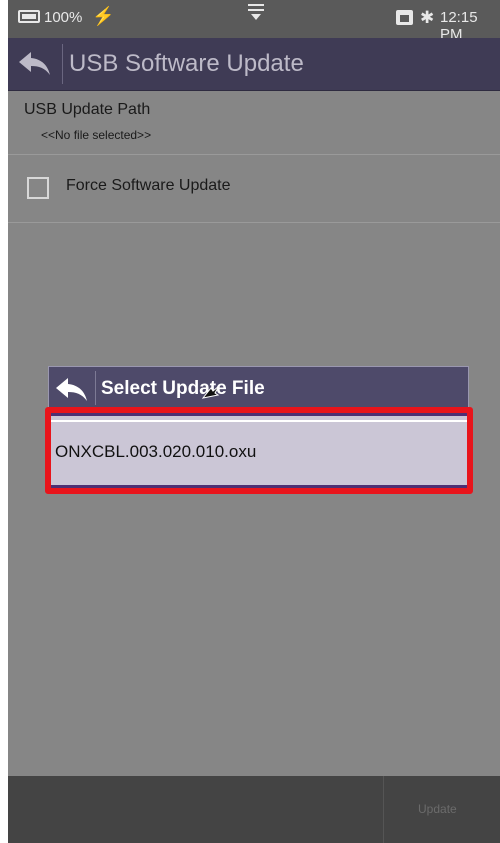  I want to click on bluetooth-icon: ✱, so click(427, 17).